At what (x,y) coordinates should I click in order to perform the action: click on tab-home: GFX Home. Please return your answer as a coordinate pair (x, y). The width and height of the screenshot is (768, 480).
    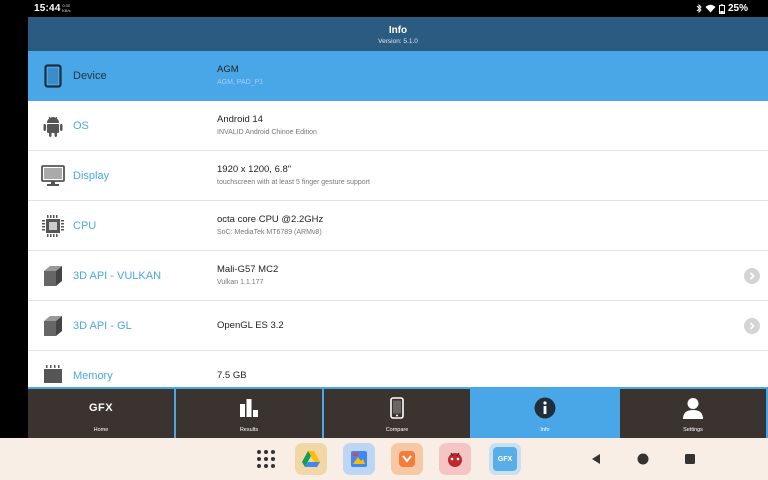
    Looking at the image, I should click on (101, 413).